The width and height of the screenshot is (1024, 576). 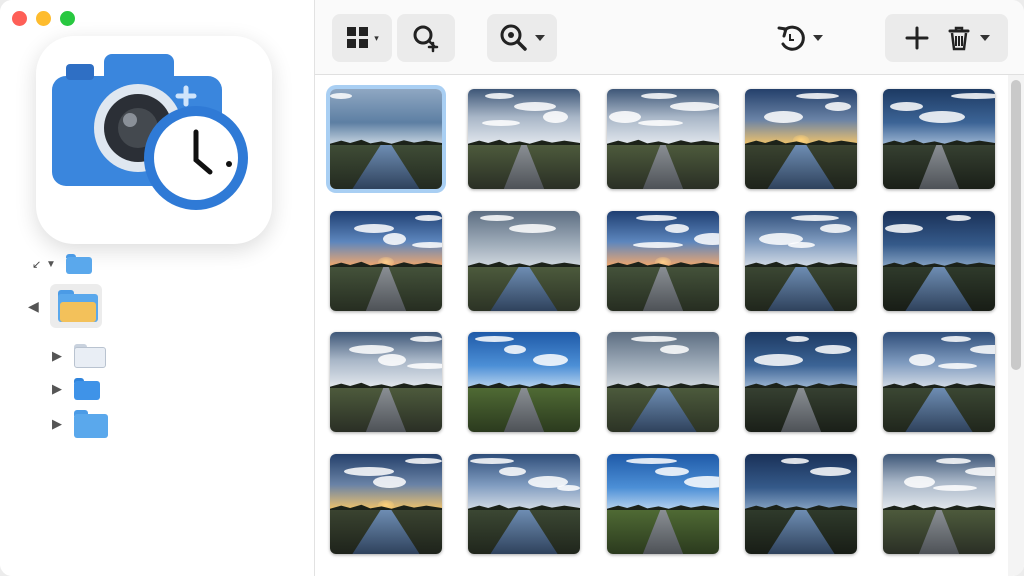 I want to click on app-icon, so click(x=154, y=140).